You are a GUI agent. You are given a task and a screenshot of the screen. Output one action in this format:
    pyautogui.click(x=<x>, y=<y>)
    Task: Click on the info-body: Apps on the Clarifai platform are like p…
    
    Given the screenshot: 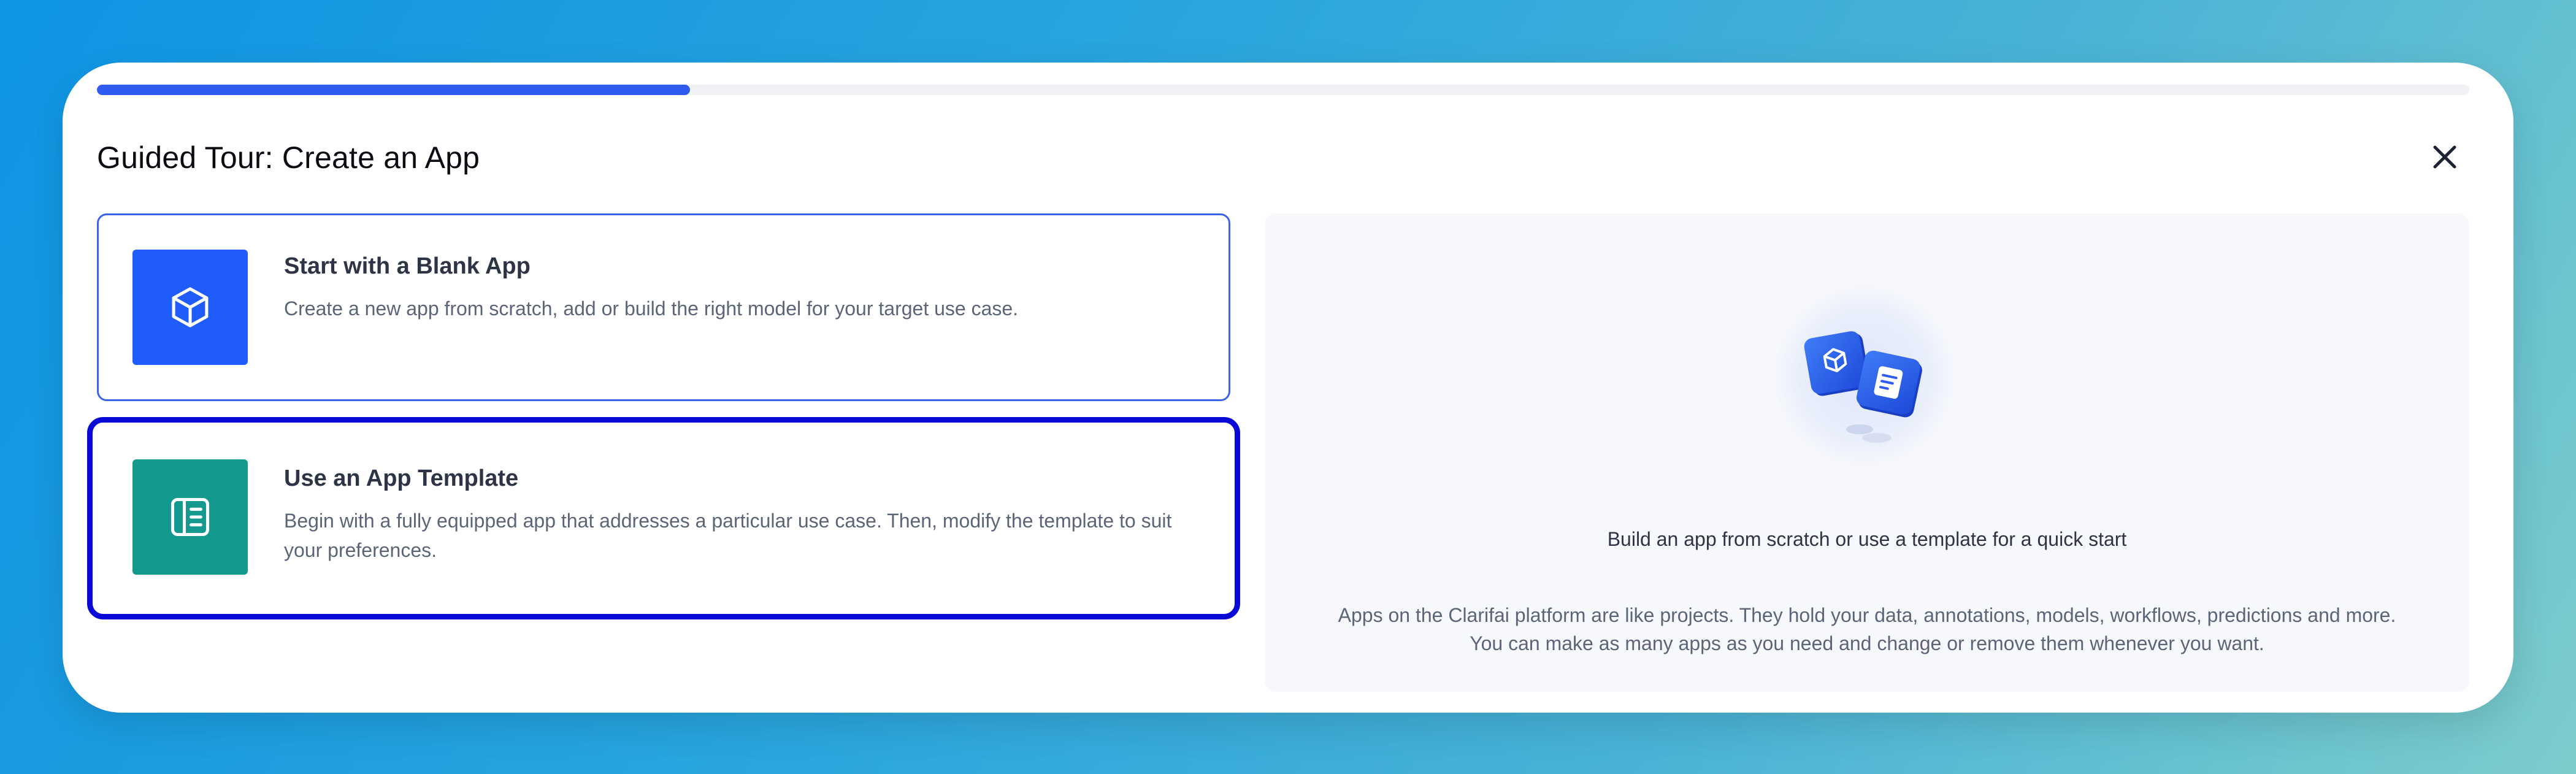 What is the action you would take?
    pyautogui.click(x=1867, y=629)
    